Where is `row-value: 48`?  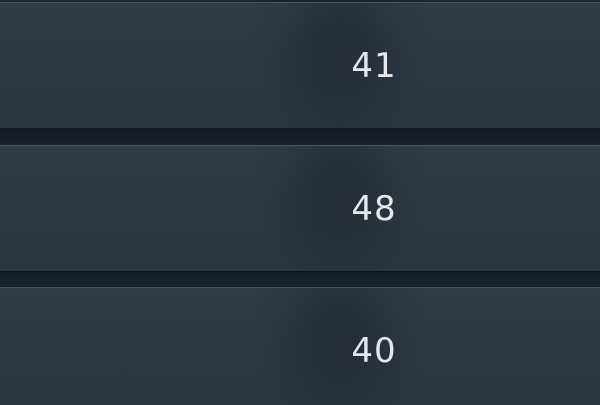 row-value: 48 is located at coordinates (374, 208).